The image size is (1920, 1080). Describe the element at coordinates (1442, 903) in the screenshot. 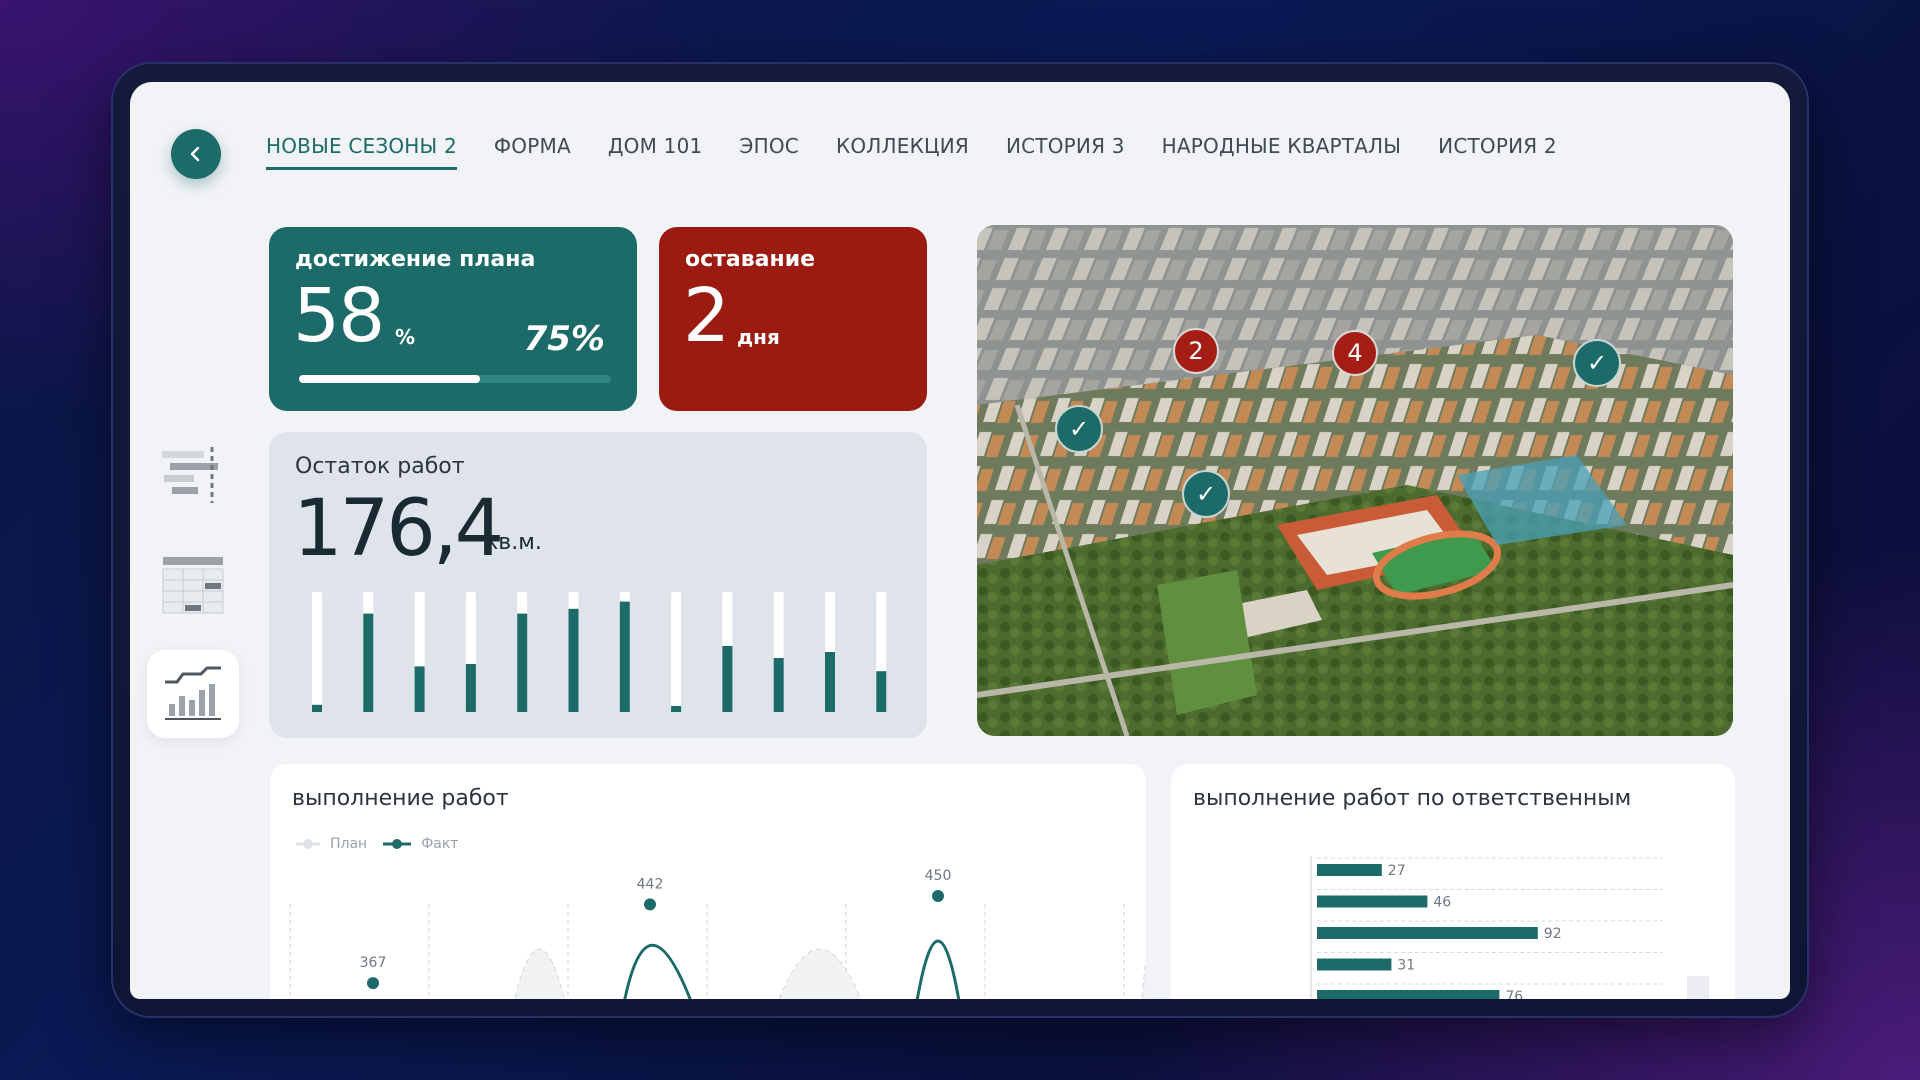

I see `responsible-bar-label: 46` at that location.